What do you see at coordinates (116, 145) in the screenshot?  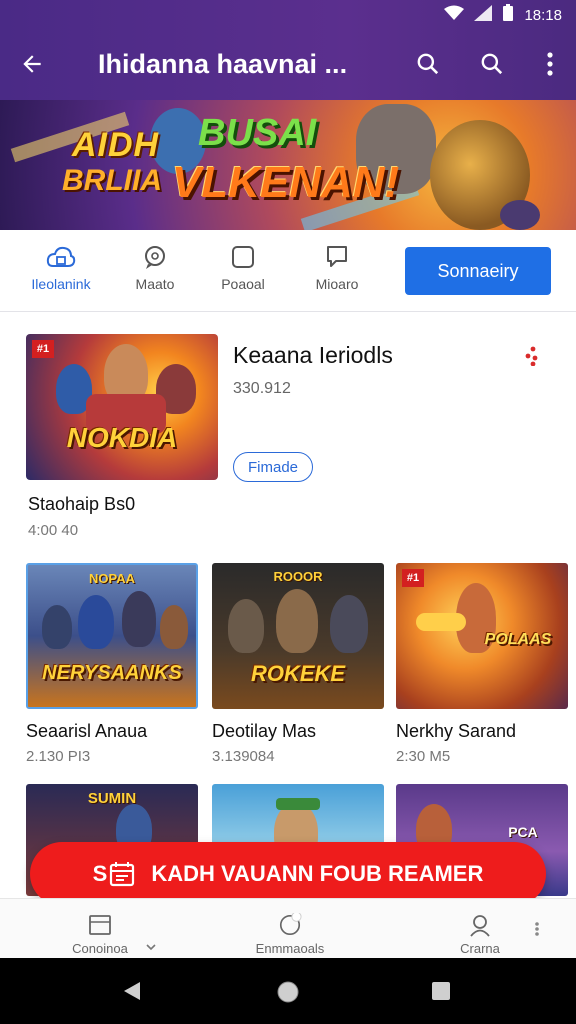 I see `banner-text: AIDH` at bounding box center [116, 145].